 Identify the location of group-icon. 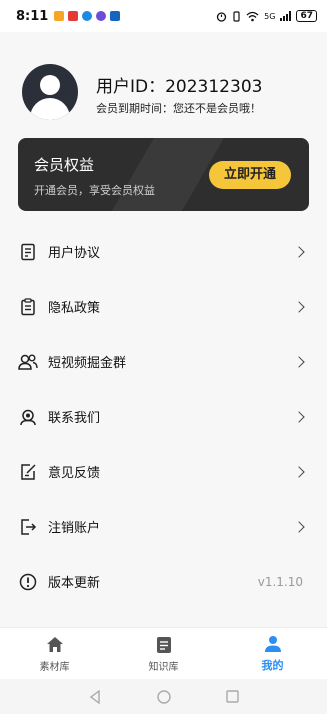
(28, 362).